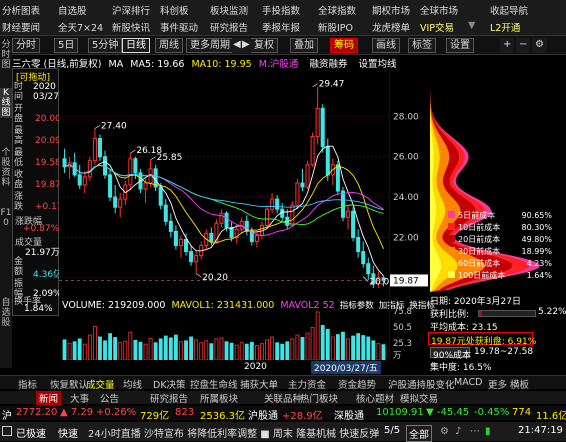  Describe the element at coordinates (80, 27) in the screenshot. I see `menu-item-r2-1: 全天7×24` at that location.